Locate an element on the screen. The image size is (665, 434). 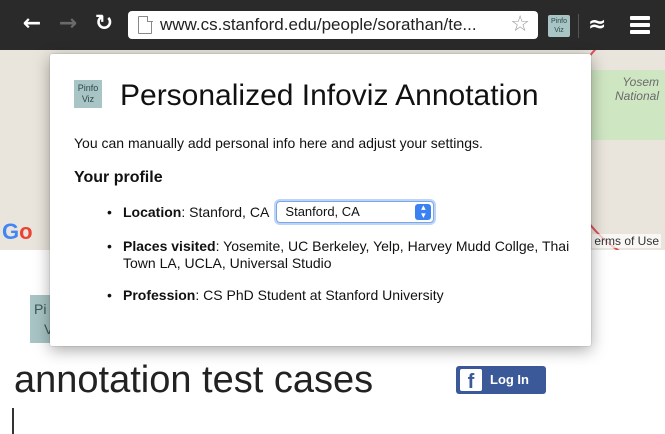
facebook-login-button: f Log In is located at coordinates (501, 380).